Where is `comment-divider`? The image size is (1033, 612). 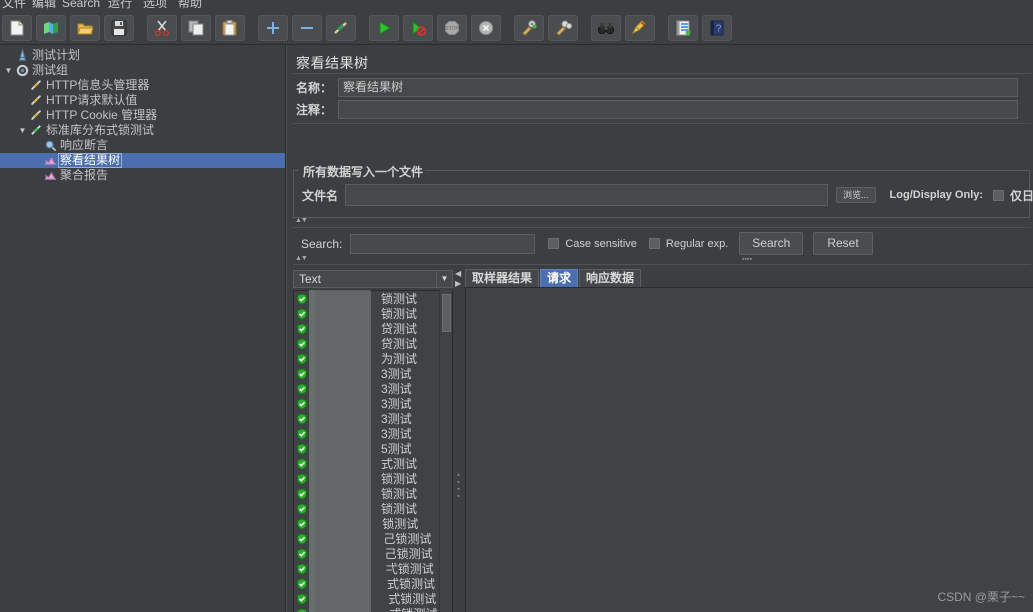 comment-divider is located at coordinates (662, 123).